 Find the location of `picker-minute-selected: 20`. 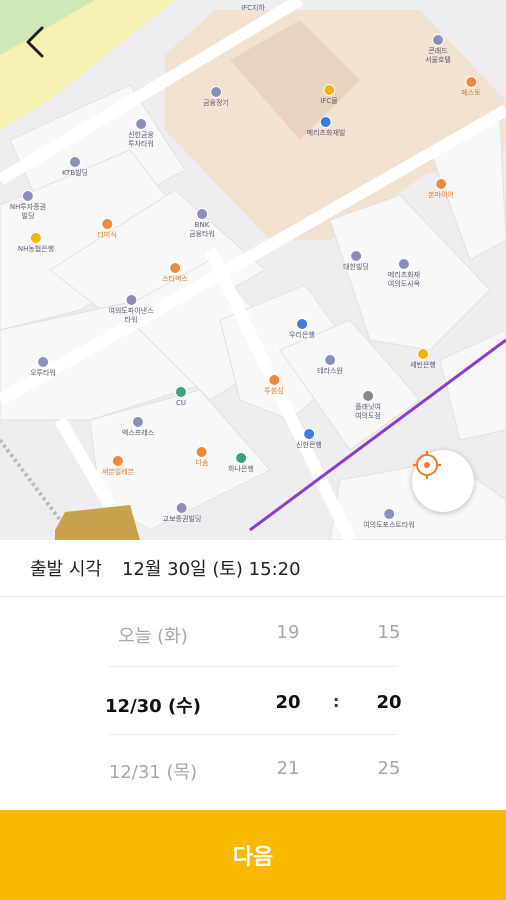

picker-minute-selected: 20 is located at coordinates (389, 702).